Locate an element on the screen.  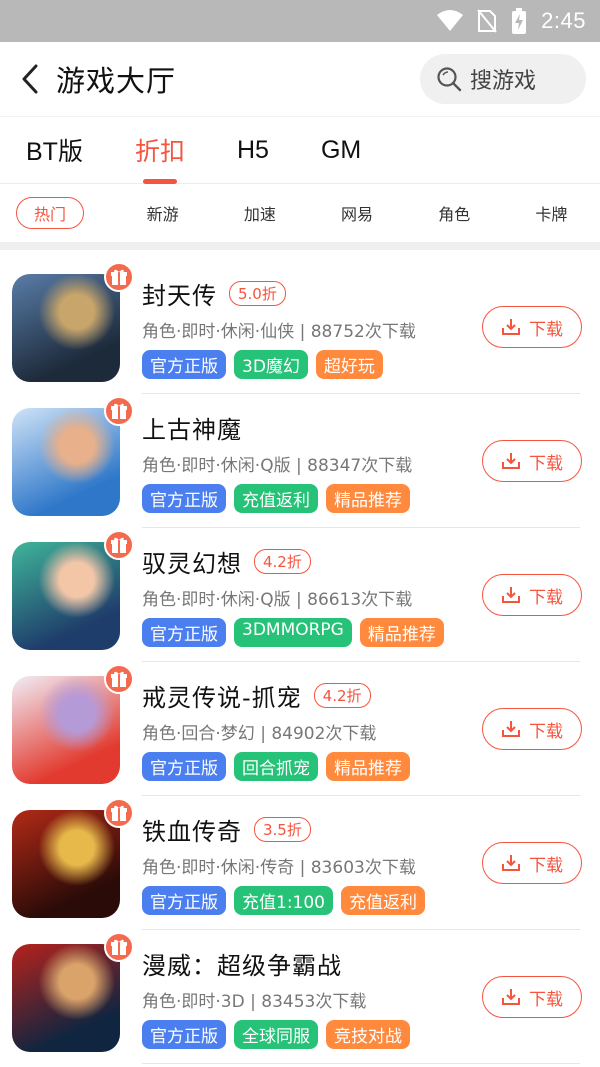
wifi-icon is located at coordinates (450, 21).